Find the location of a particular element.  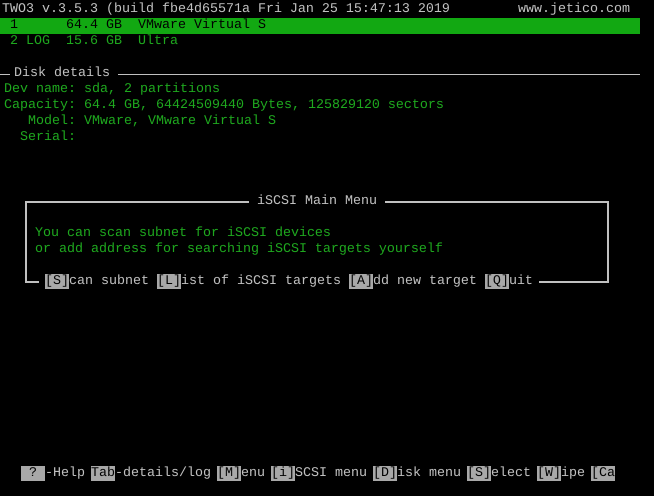

dialog-message: You can scan subnet for iSCSI devices is located at coordinates (183, 234).